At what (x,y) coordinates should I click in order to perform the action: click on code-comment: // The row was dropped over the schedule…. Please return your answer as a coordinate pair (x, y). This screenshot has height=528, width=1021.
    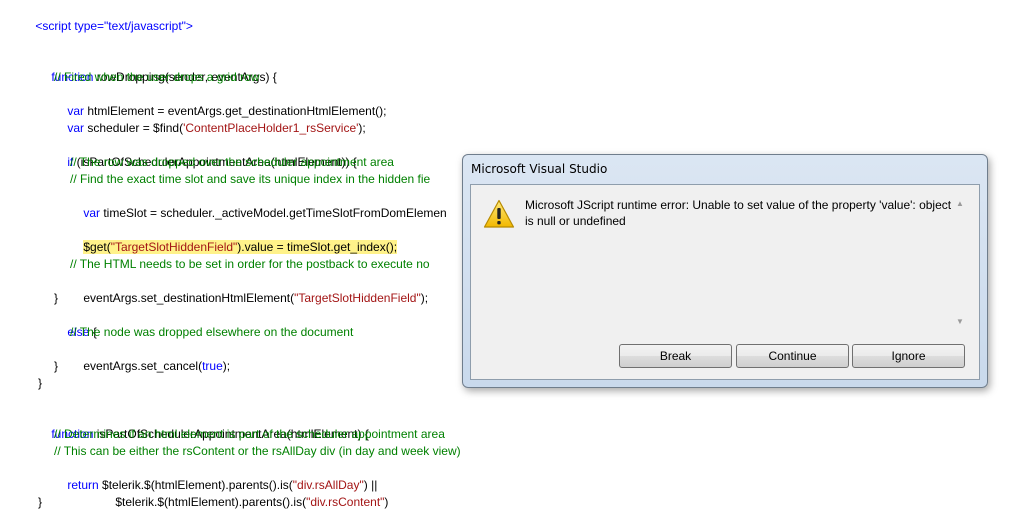
    Looking at the image, I should click on (232, 162).